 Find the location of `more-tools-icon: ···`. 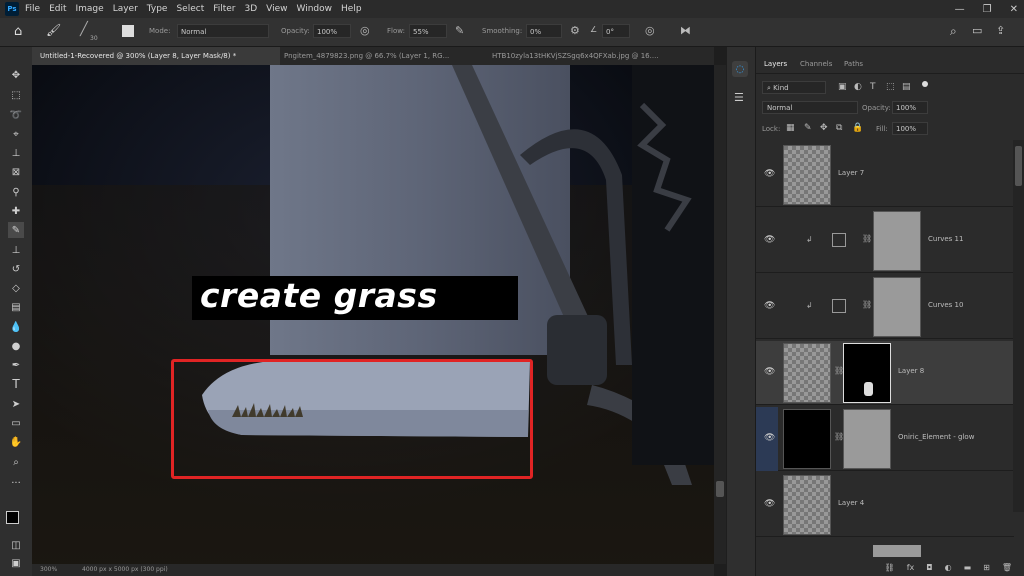

more-tools-icon: ··· is located at coordinates (16, 483).